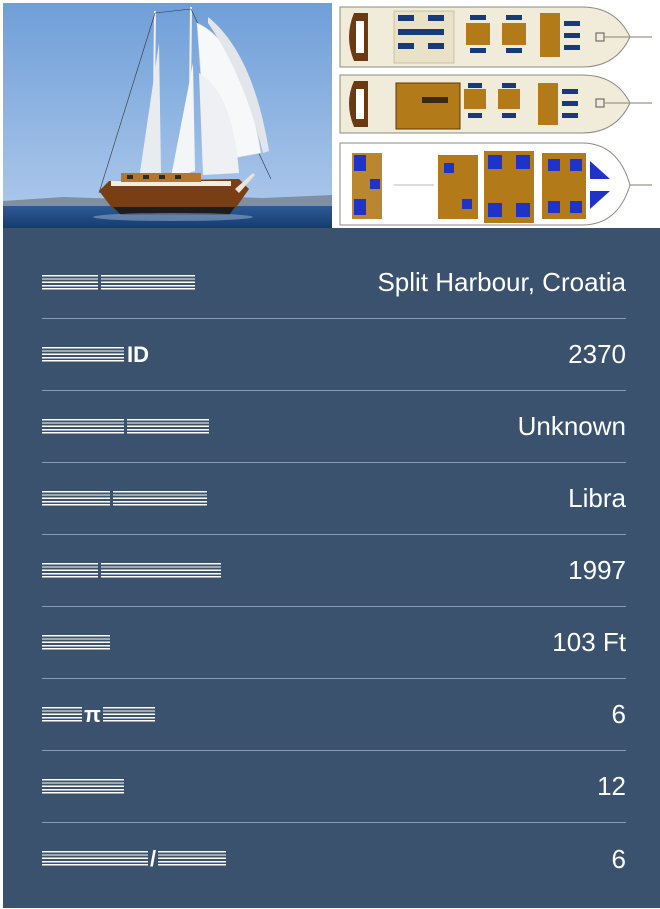 The image size is (660, 909). I want to click on spec-row: Split Harbour, Croatia, so click(334, 283).